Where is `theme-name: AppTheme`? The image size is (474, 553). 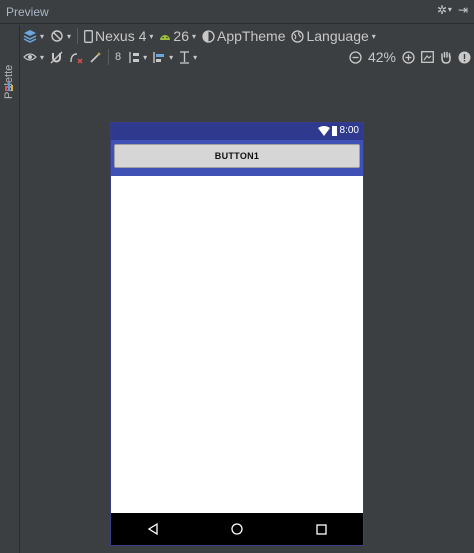
theme-name: AppTheme is located at coordinates (251, 36).